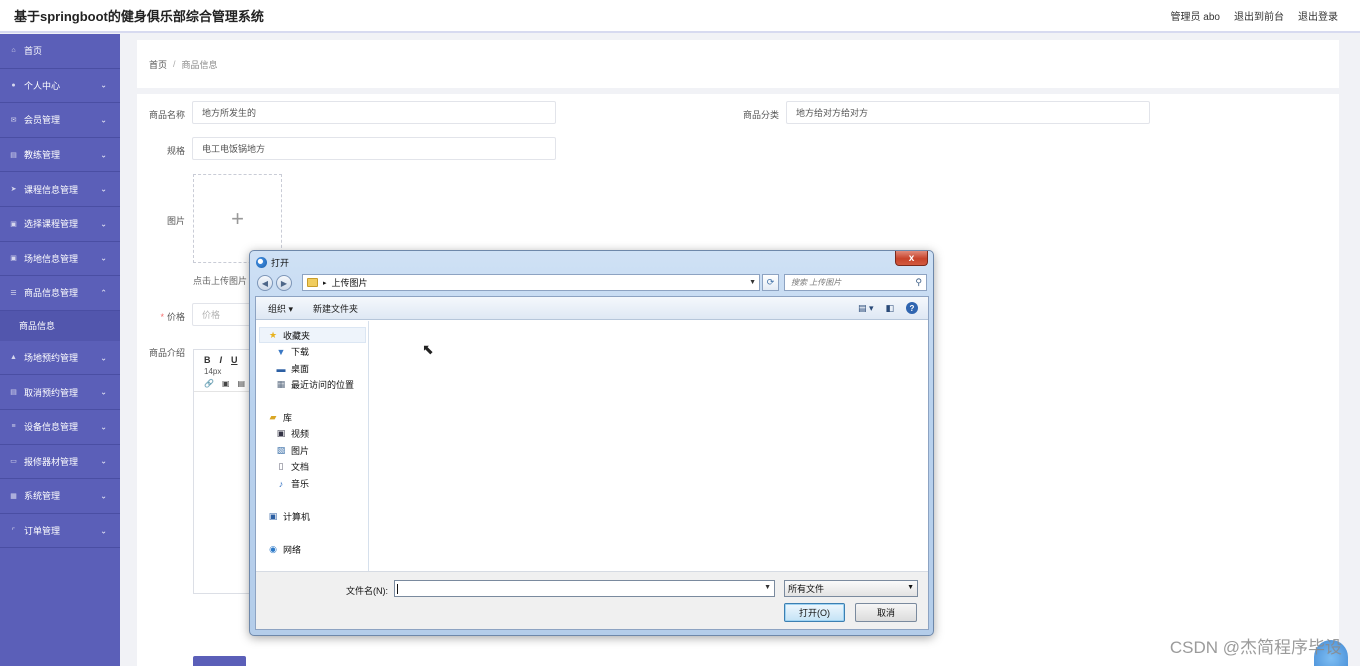 The width and height of the screenshot is (1360, 666). Describe the element at coordinates (281, 483) in the screenshot. I see `music-icon: ♪` at that location.